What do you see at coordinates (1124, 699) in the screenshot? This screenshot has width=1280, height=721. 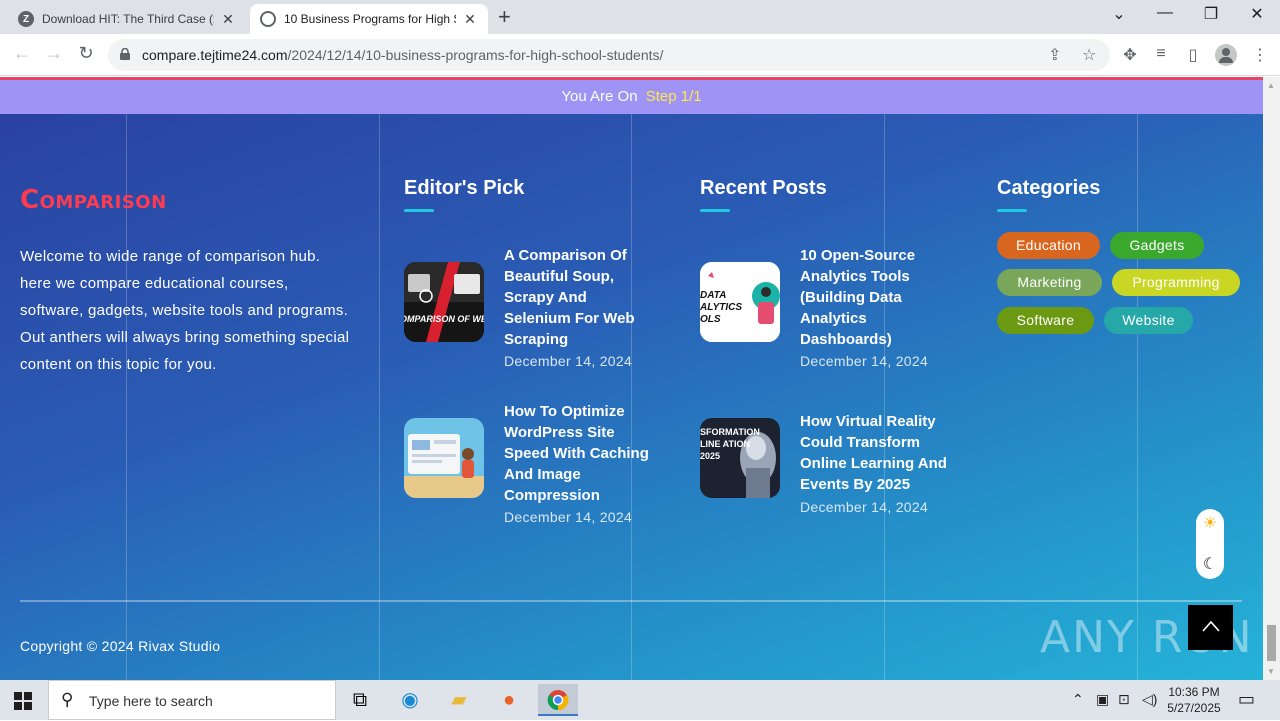 I see `network-icon: ⊡` at bounding box center [1124, 699].